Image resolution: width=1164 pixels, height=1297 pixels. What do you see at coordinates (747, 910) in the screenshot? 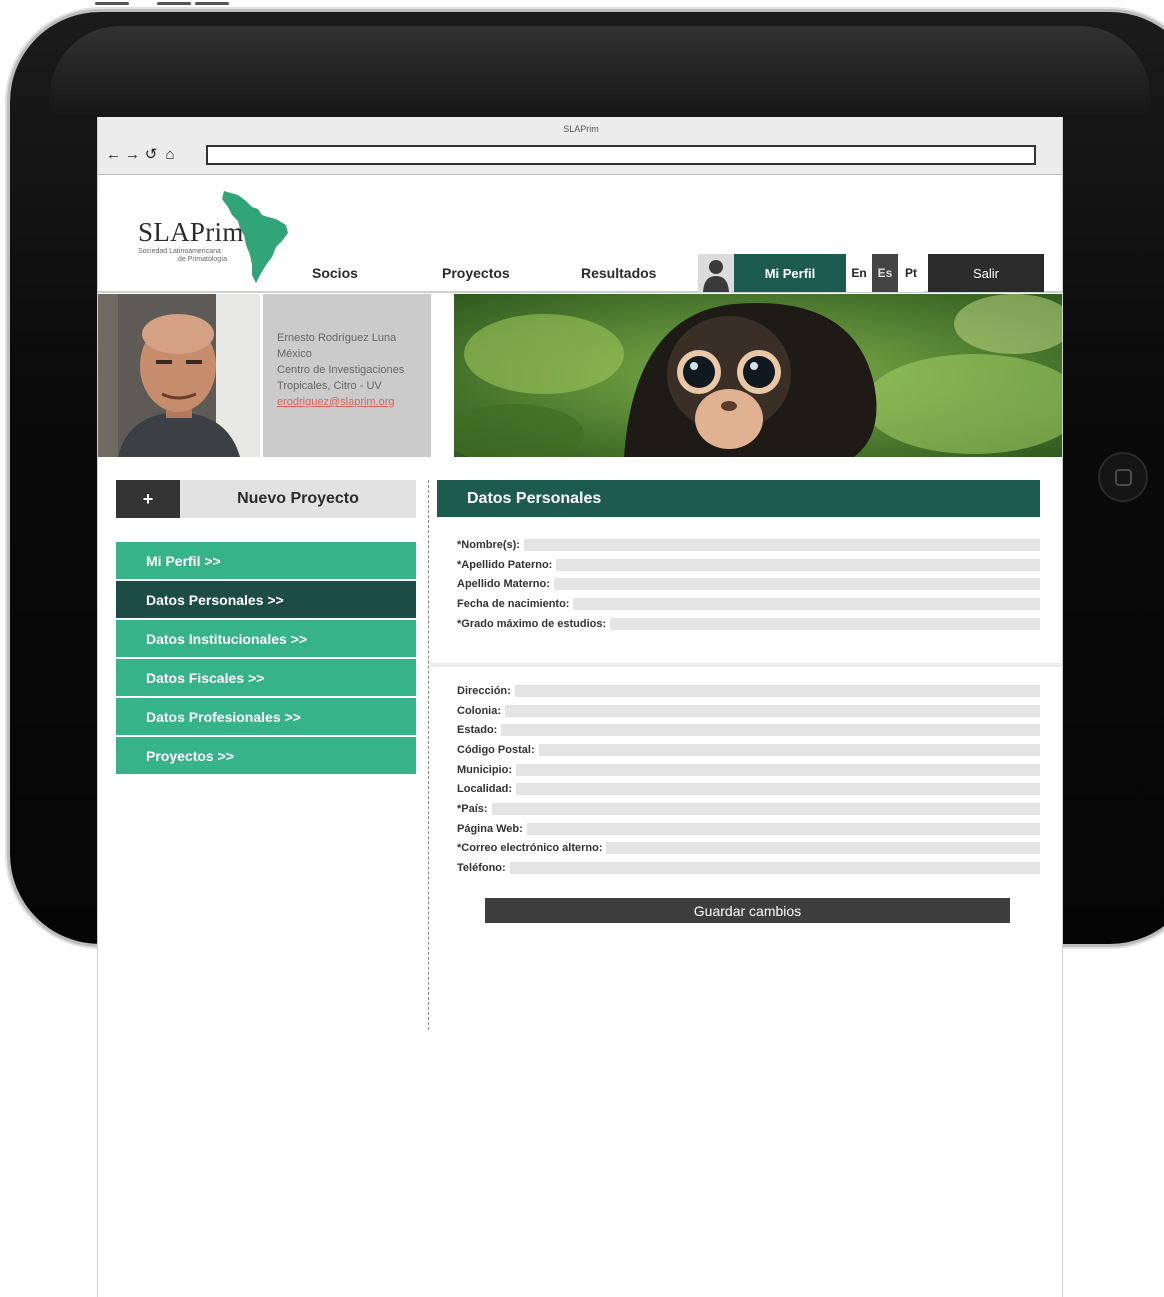
I see `save-changes-button: Guardar cambios` at bounding box center [747, 910].